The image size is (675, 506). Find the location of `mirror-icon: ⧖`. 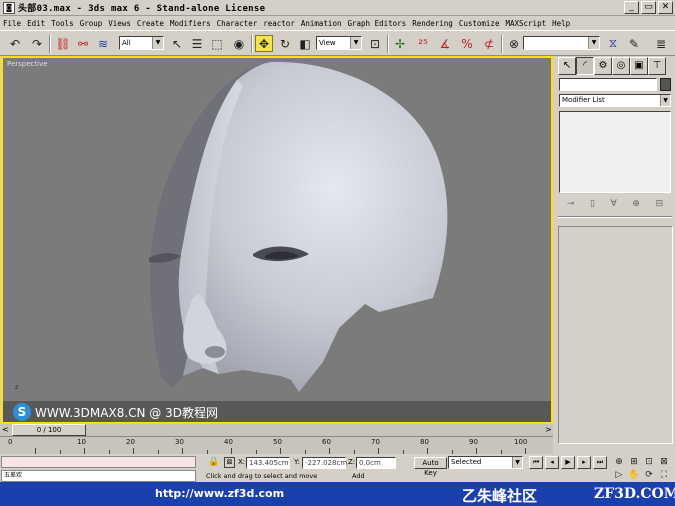

mirror-icon: ⧖ is located at coordinates (613, 43).